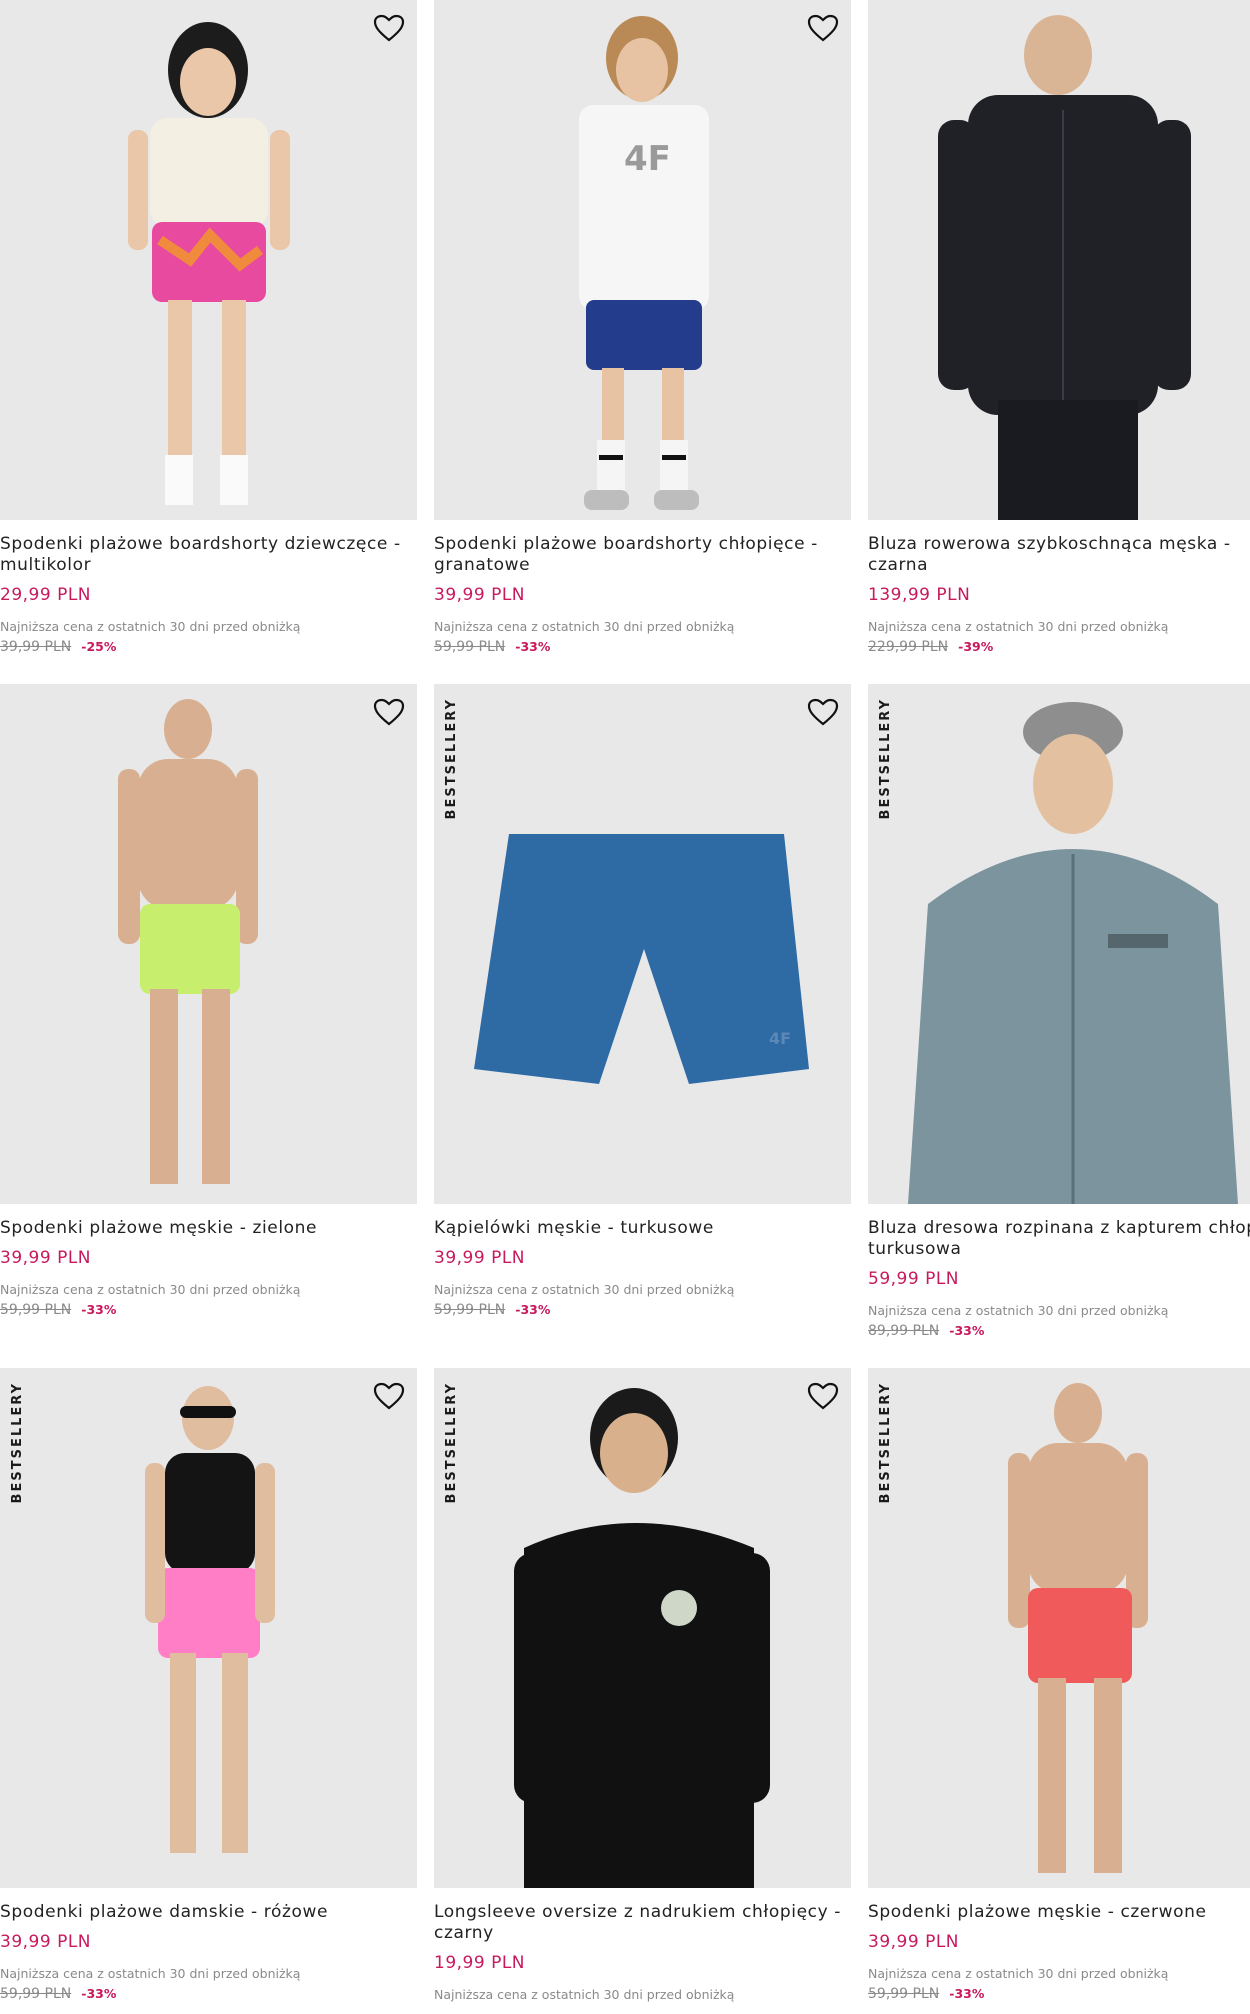 The image size is (1250, 2014). What do you see at coordinates (210, 1619) in the screenshot?
I see `product-photo-pink-shorts` at bounding box center [210, 1619].